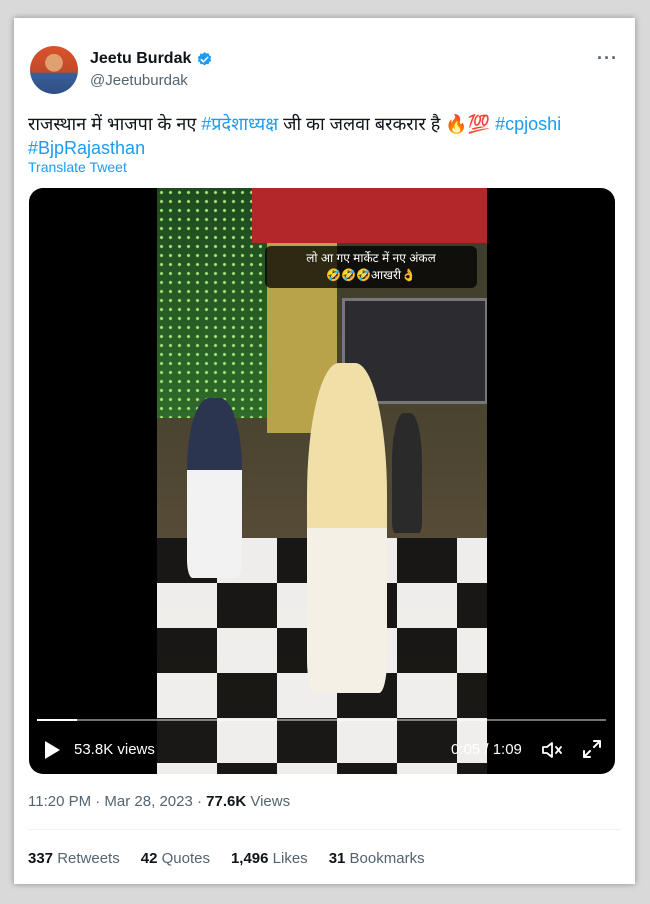 The image size is (650, 904). I want to click on author-handle: @Jeetuburdak, so click(139, 80).